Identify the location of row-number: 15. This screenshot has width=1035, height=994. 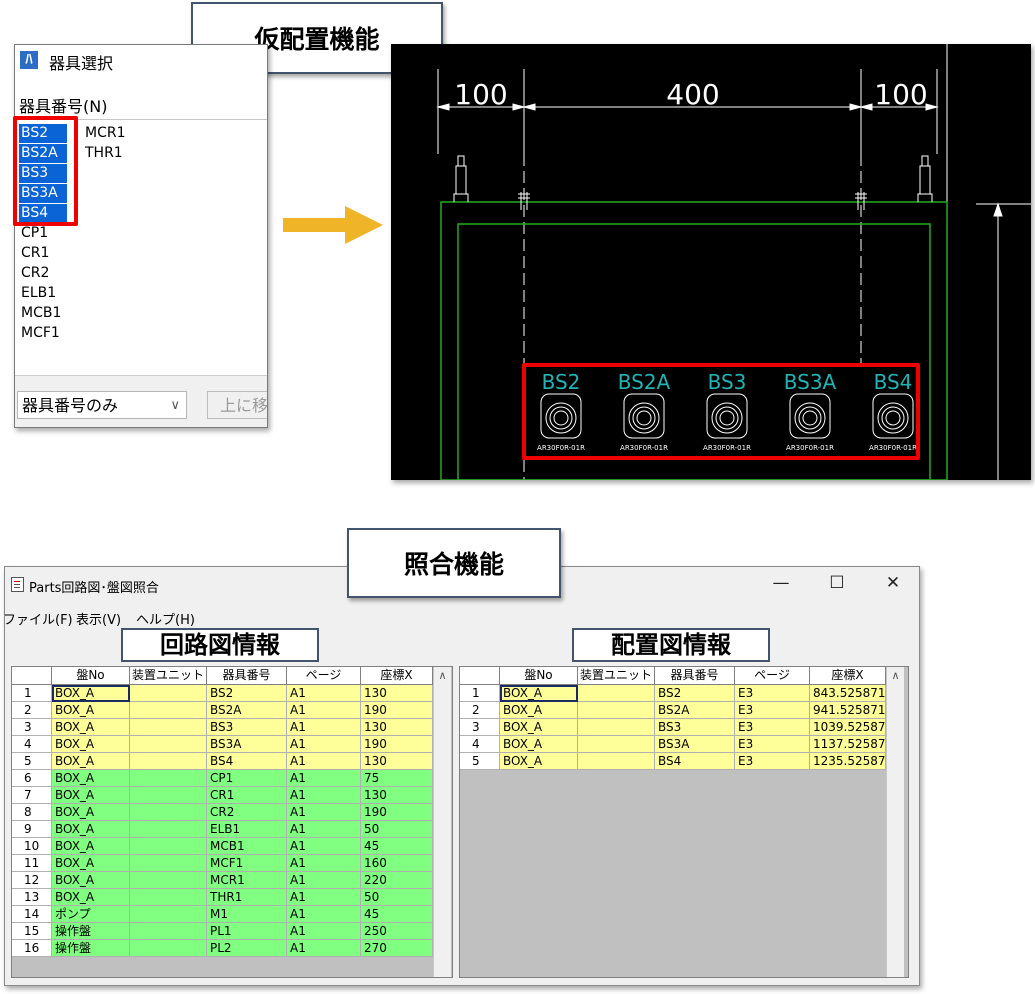
(32, 931).